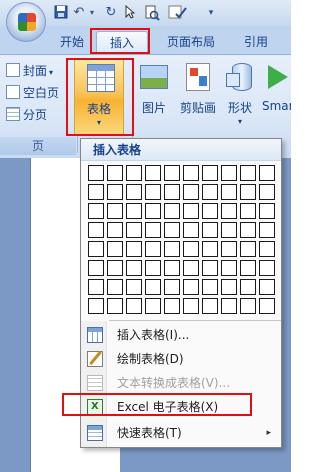 This screenshot has width=320, height=472. I want to click on redo-icon: ↻, so click(111, 13).